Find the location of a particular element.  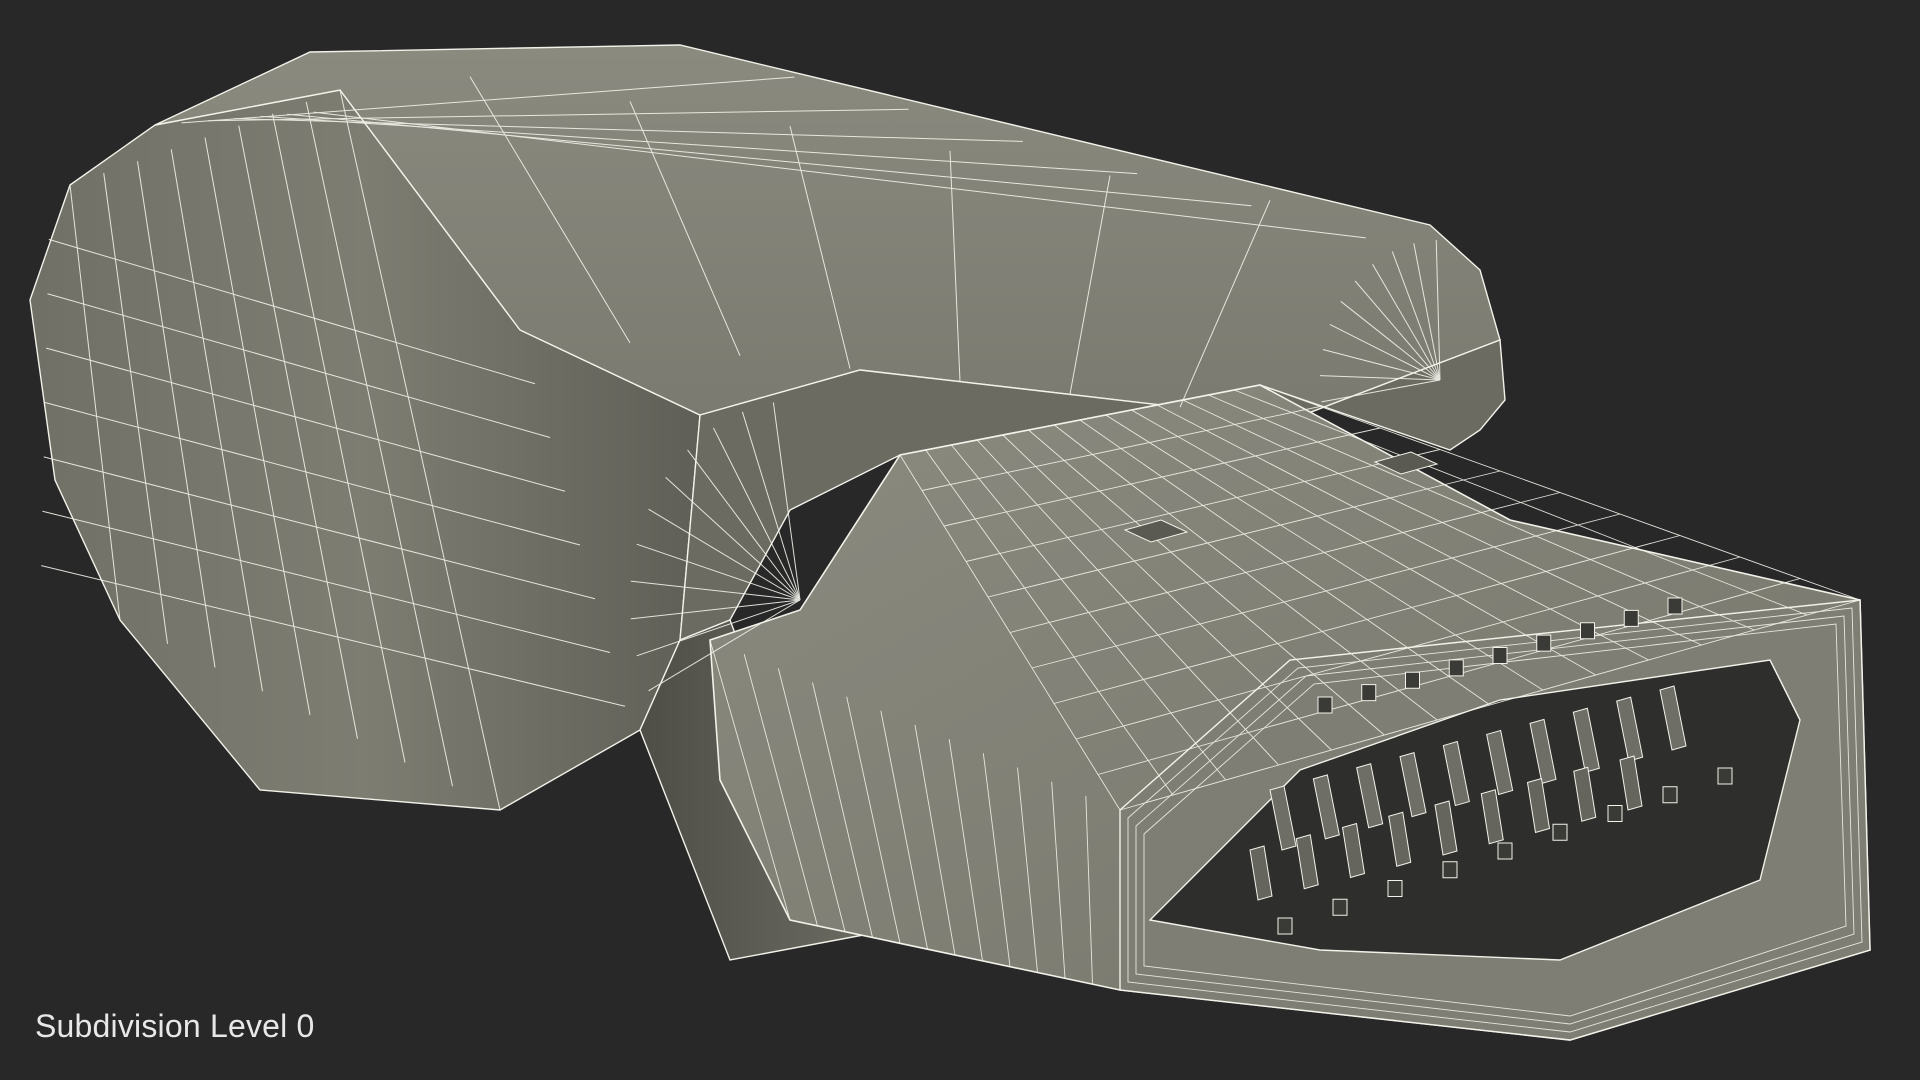

subdivision-level-label: Subdivision Level 0 is located at coordinates (175, 1026).